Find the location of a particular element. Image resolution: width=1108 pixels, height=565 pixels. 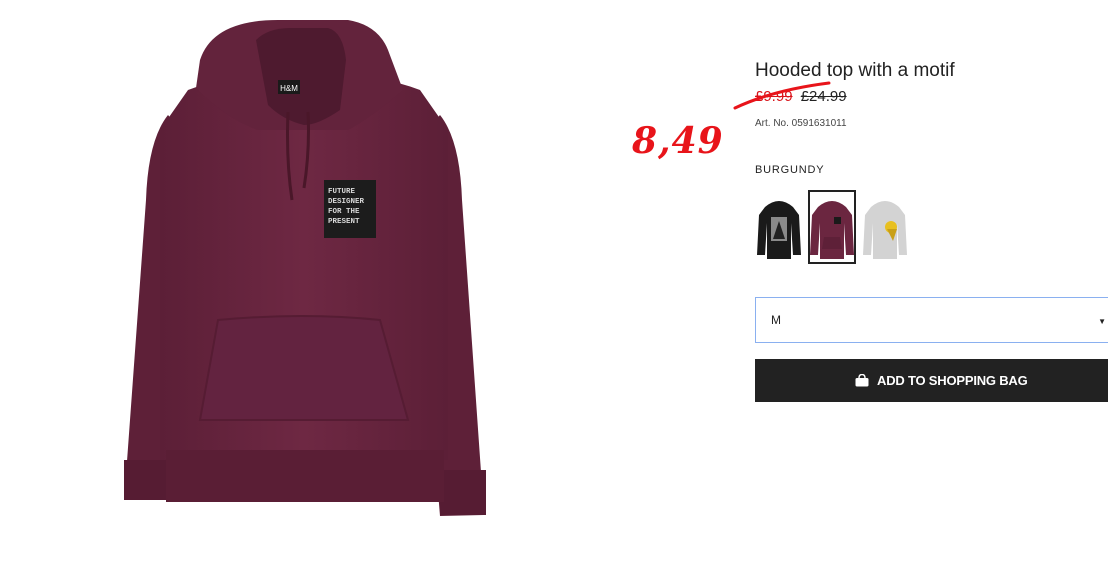

swatch-light-grey is located at coordinates (885, 227).